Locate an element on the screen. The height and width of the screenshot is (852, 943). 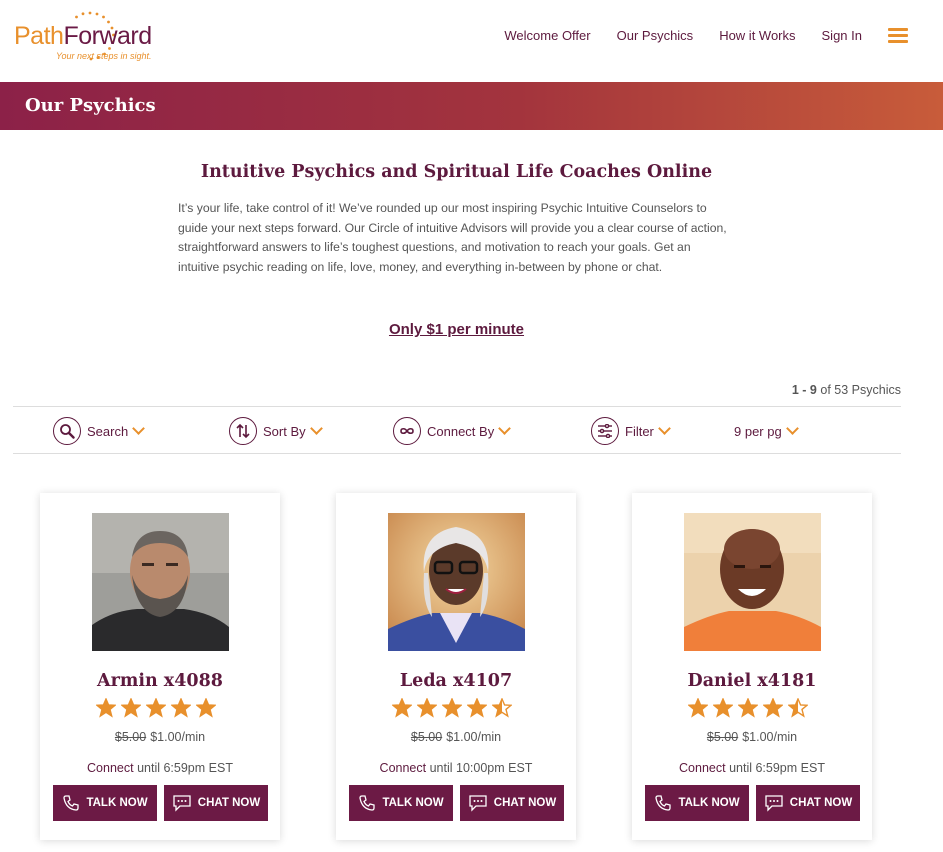
per-page-label: 9 per pg is located at coordinates (758, 431).